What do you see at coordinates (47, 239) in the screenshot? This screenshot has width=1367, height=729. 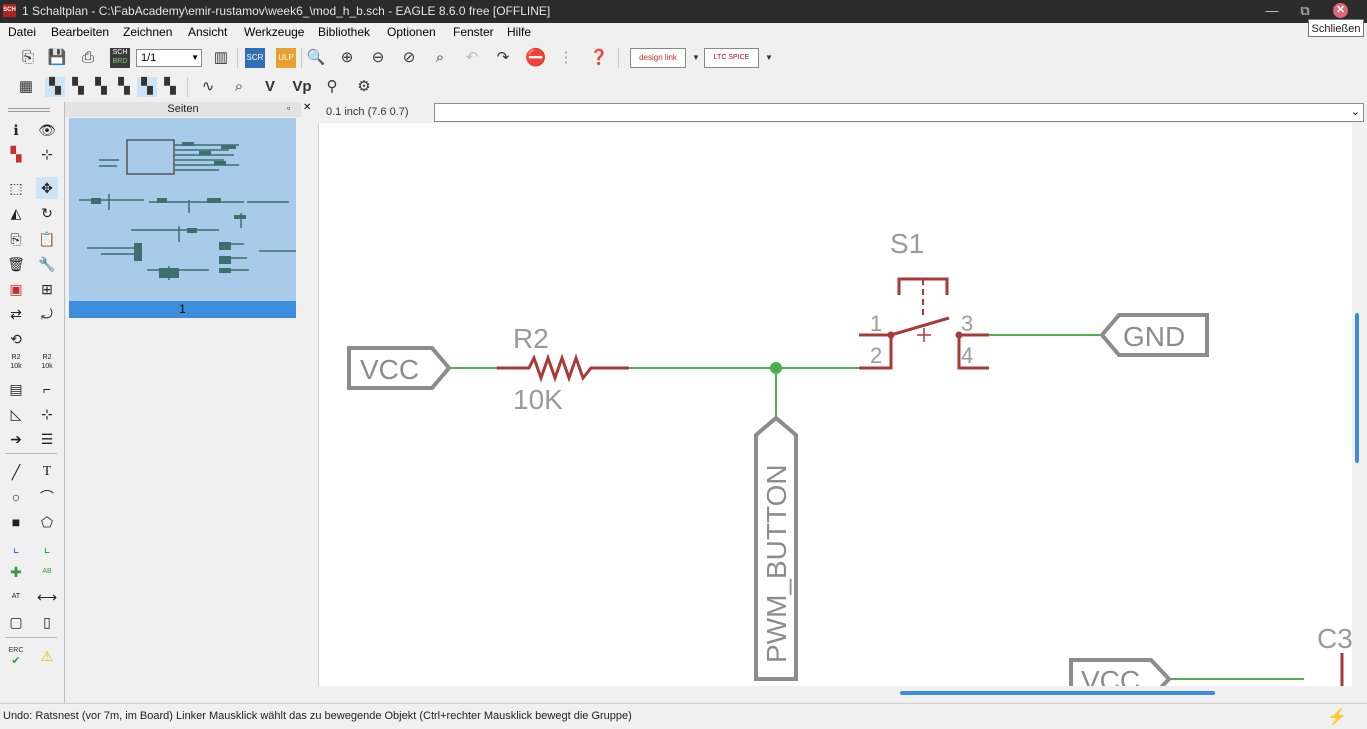 I see `paste-icon: 📋` at bounding box center [47, 239].